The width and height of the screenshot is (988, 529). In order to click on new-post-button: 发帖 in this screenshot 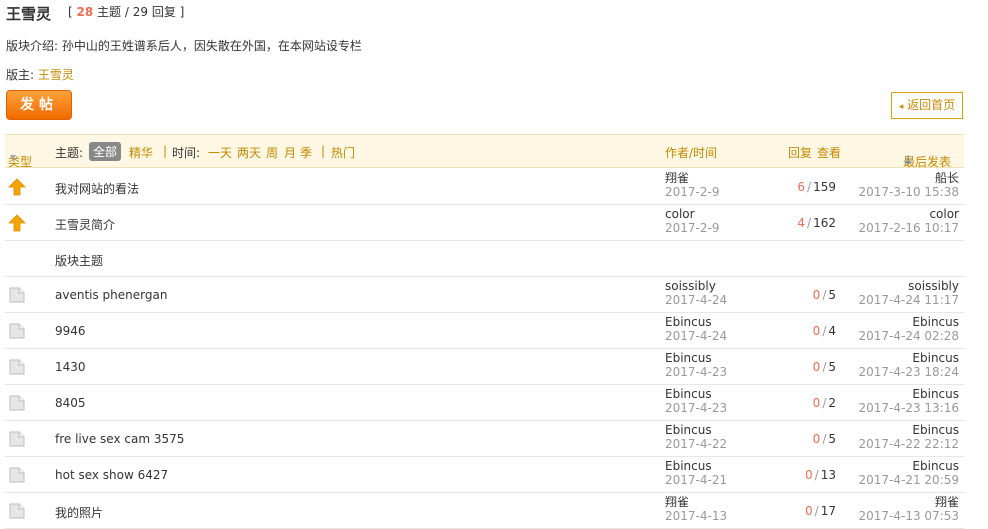, I will do `click(39, 105)`.